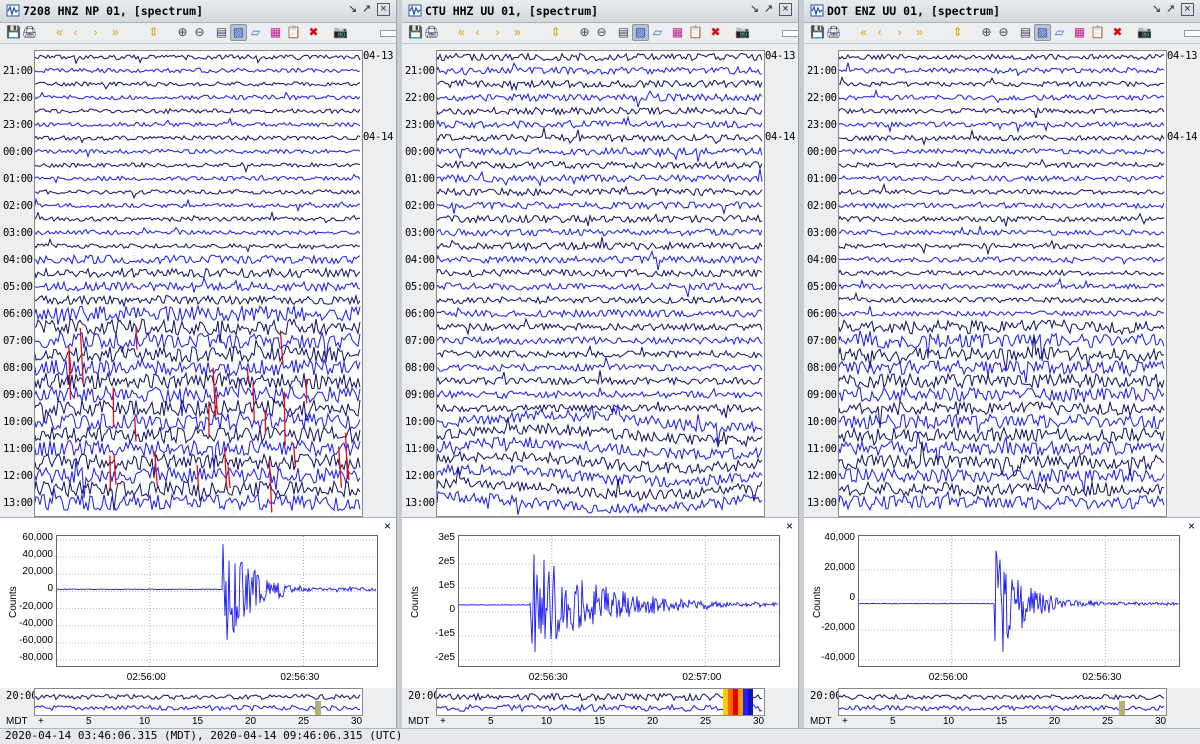  What do you see at coordinates (18, 98) in the screenshot?
I see `hour-label: 22:00` at bounding box center [18, 98].